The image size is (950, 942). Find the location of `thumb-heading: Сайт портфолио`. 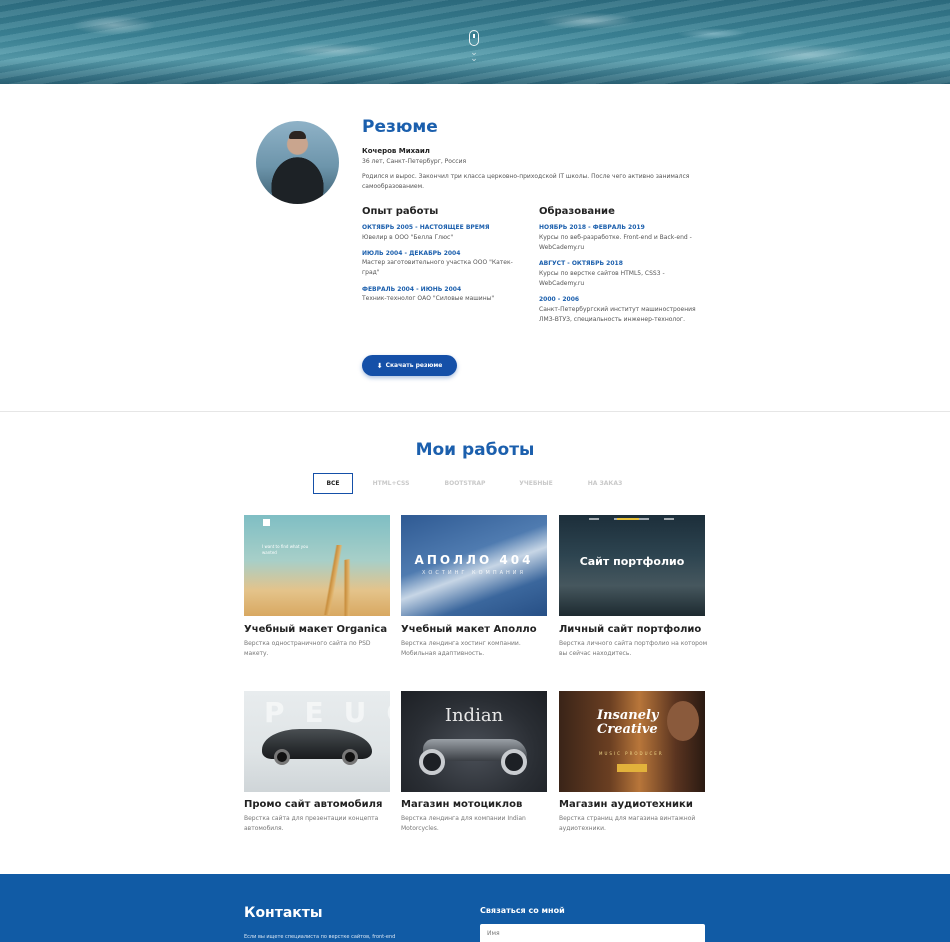

thumb-heading: Сайт портфолио is located at coordinates (632, 561).